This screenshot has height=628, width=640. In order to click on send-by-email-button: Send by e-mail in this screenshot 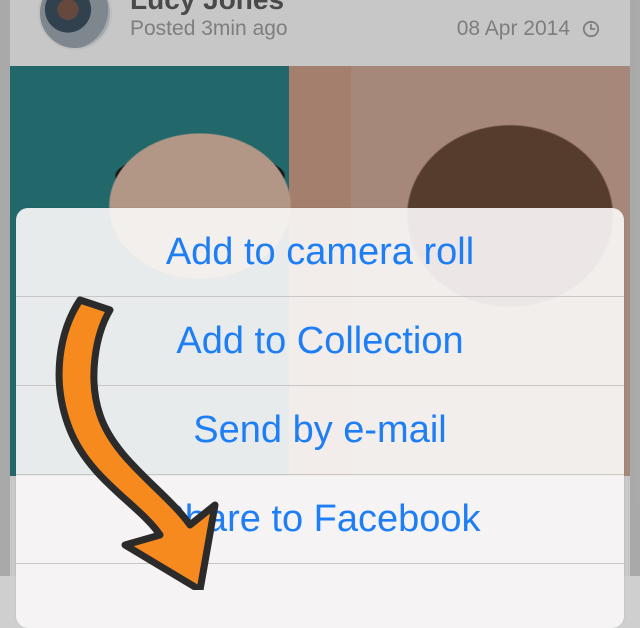, I will do `click(320, 429)`.